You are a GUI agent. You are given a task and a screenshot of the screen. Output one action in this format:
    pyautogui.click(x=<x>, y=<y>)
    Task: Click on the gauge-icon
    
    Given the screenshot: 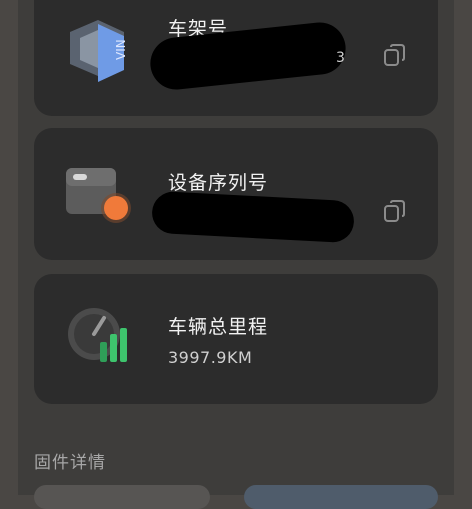 What is the action you would take?
    pyautogui.click(x=100, y=337)
    